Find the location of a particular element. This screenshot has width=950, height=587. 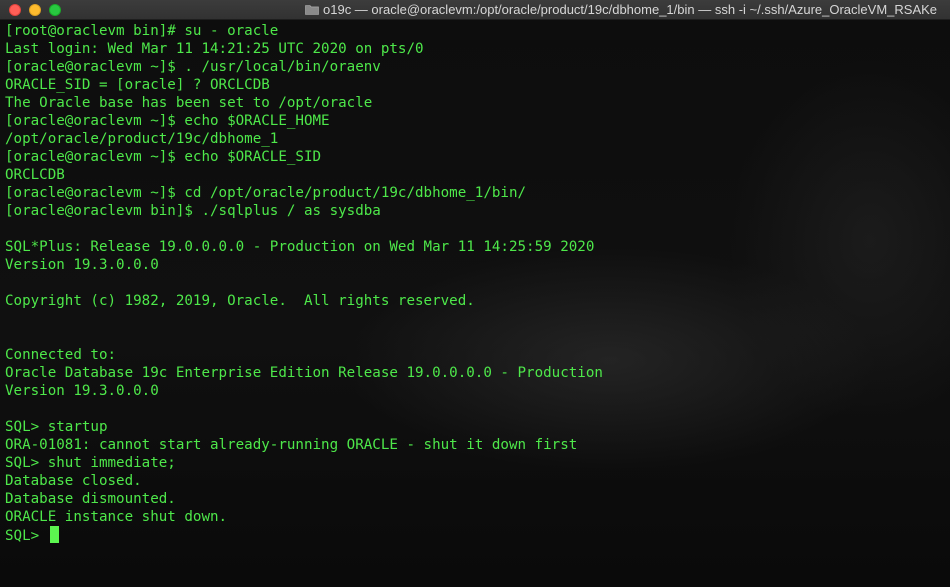

terminal-line: ORACLE_SID = [oracle] ? ORCLCDB is located at coordinates (137, 85).